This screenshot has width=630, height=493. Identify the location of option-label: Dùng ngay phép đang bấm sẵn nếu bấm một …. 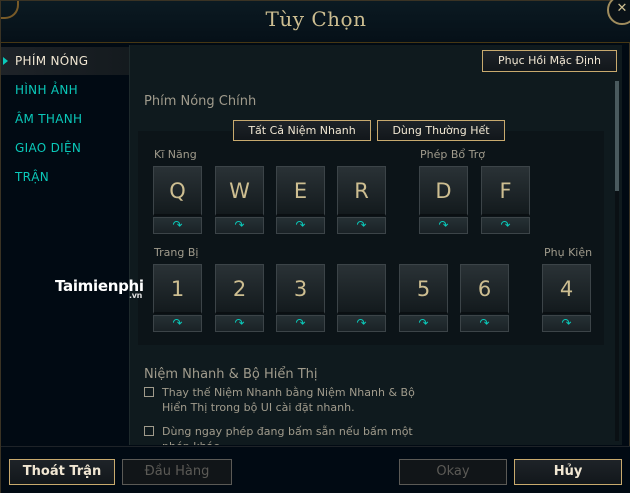
(287, 435).